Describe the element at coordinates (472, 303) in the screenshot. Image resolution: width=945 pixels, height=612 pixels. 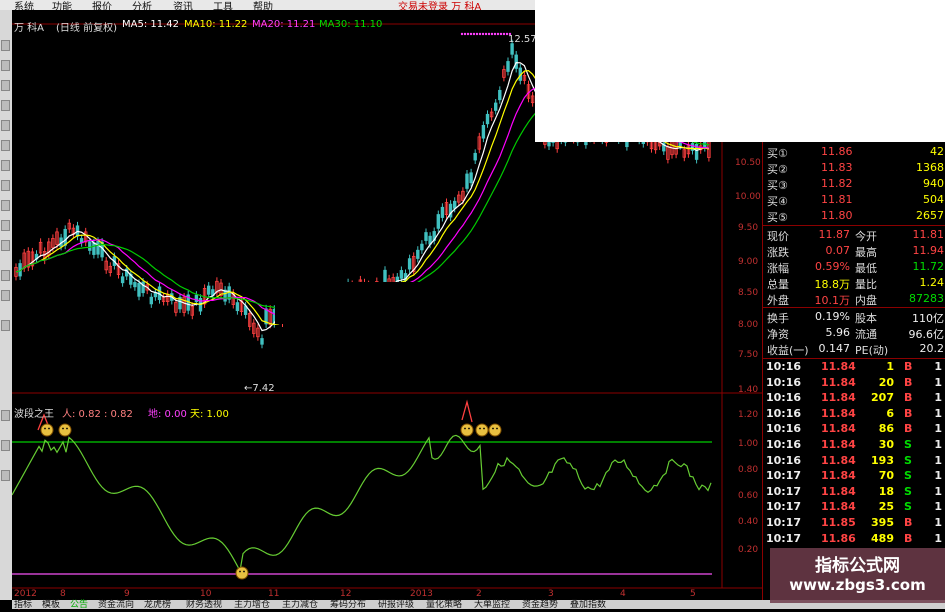
I see `obscured-region` at that location.